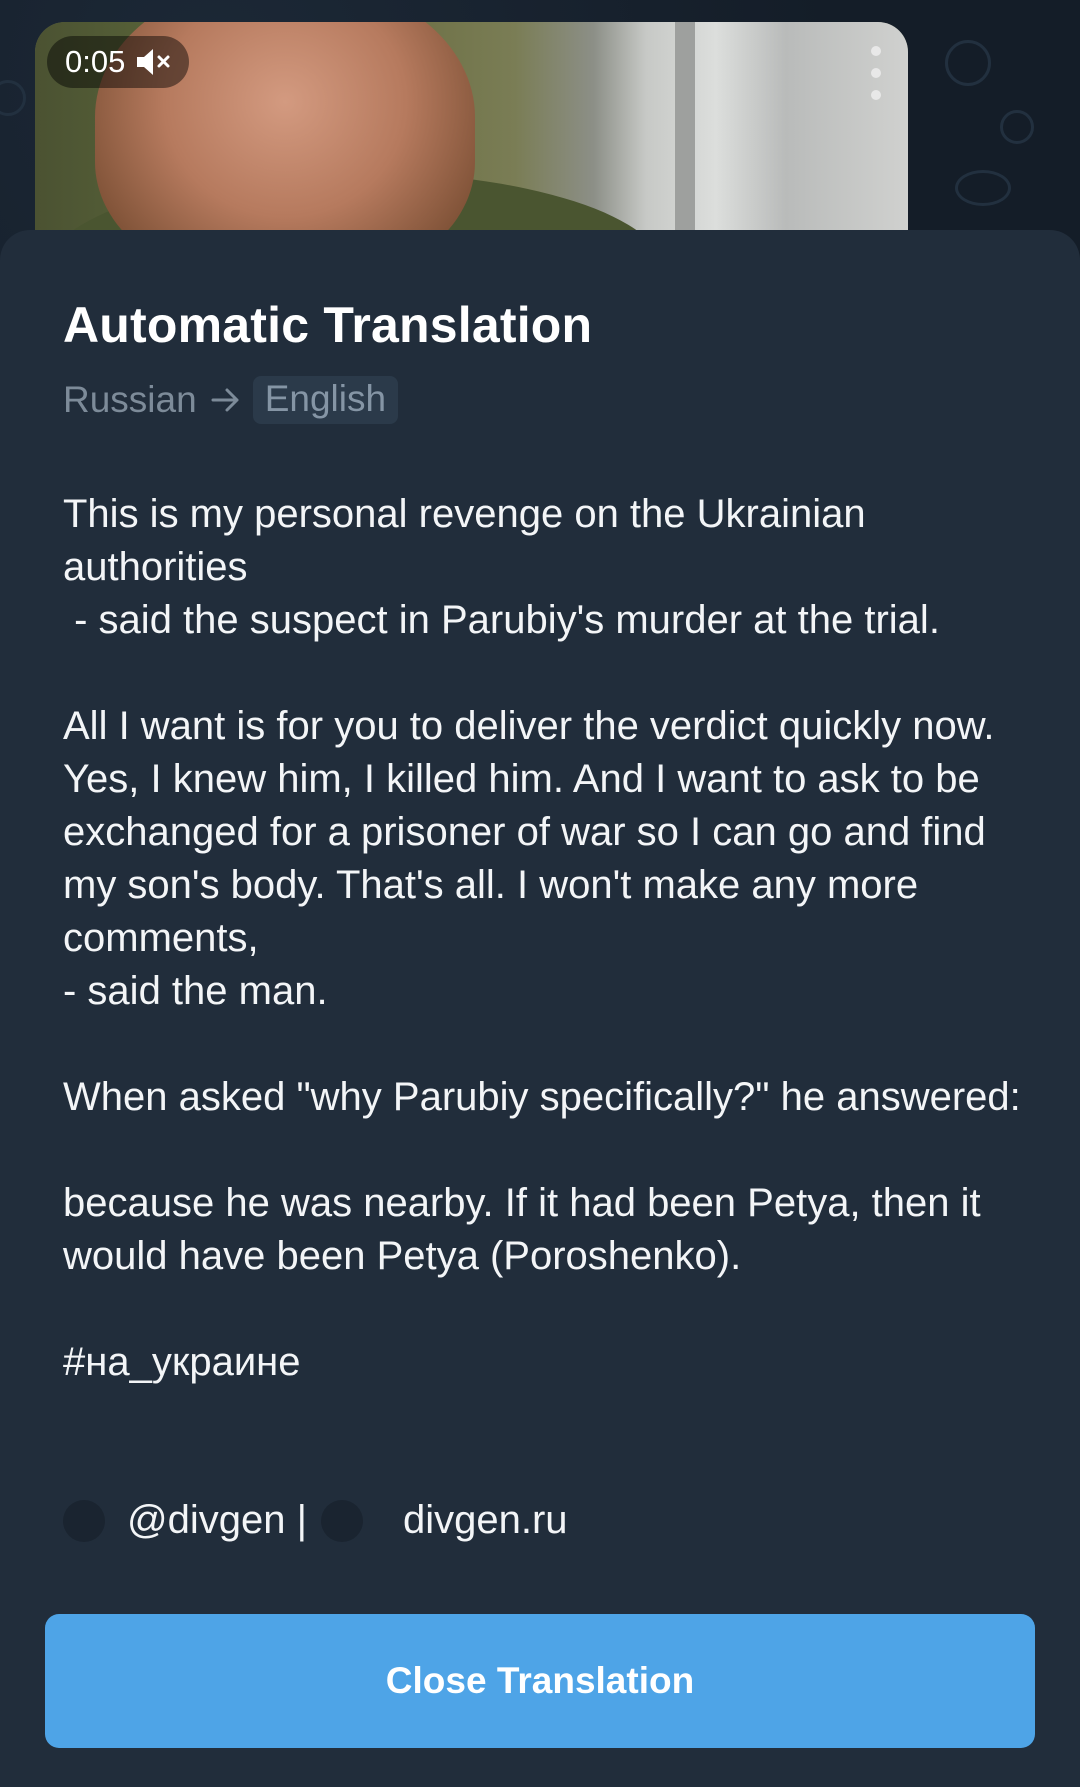 Image resolution: width=1080 pixels, height=1787 pixels. Describe the element at coordinates (130, 399) in the screenshot. I see `source-language: Russian` at that location.